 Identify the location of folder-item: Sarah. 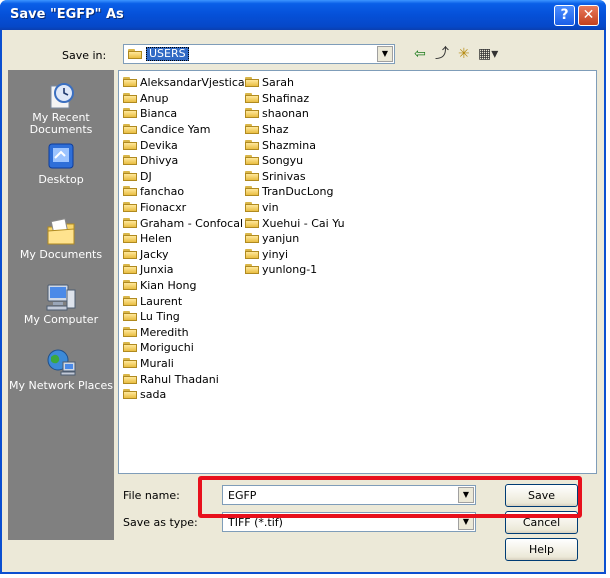
(295, 83).